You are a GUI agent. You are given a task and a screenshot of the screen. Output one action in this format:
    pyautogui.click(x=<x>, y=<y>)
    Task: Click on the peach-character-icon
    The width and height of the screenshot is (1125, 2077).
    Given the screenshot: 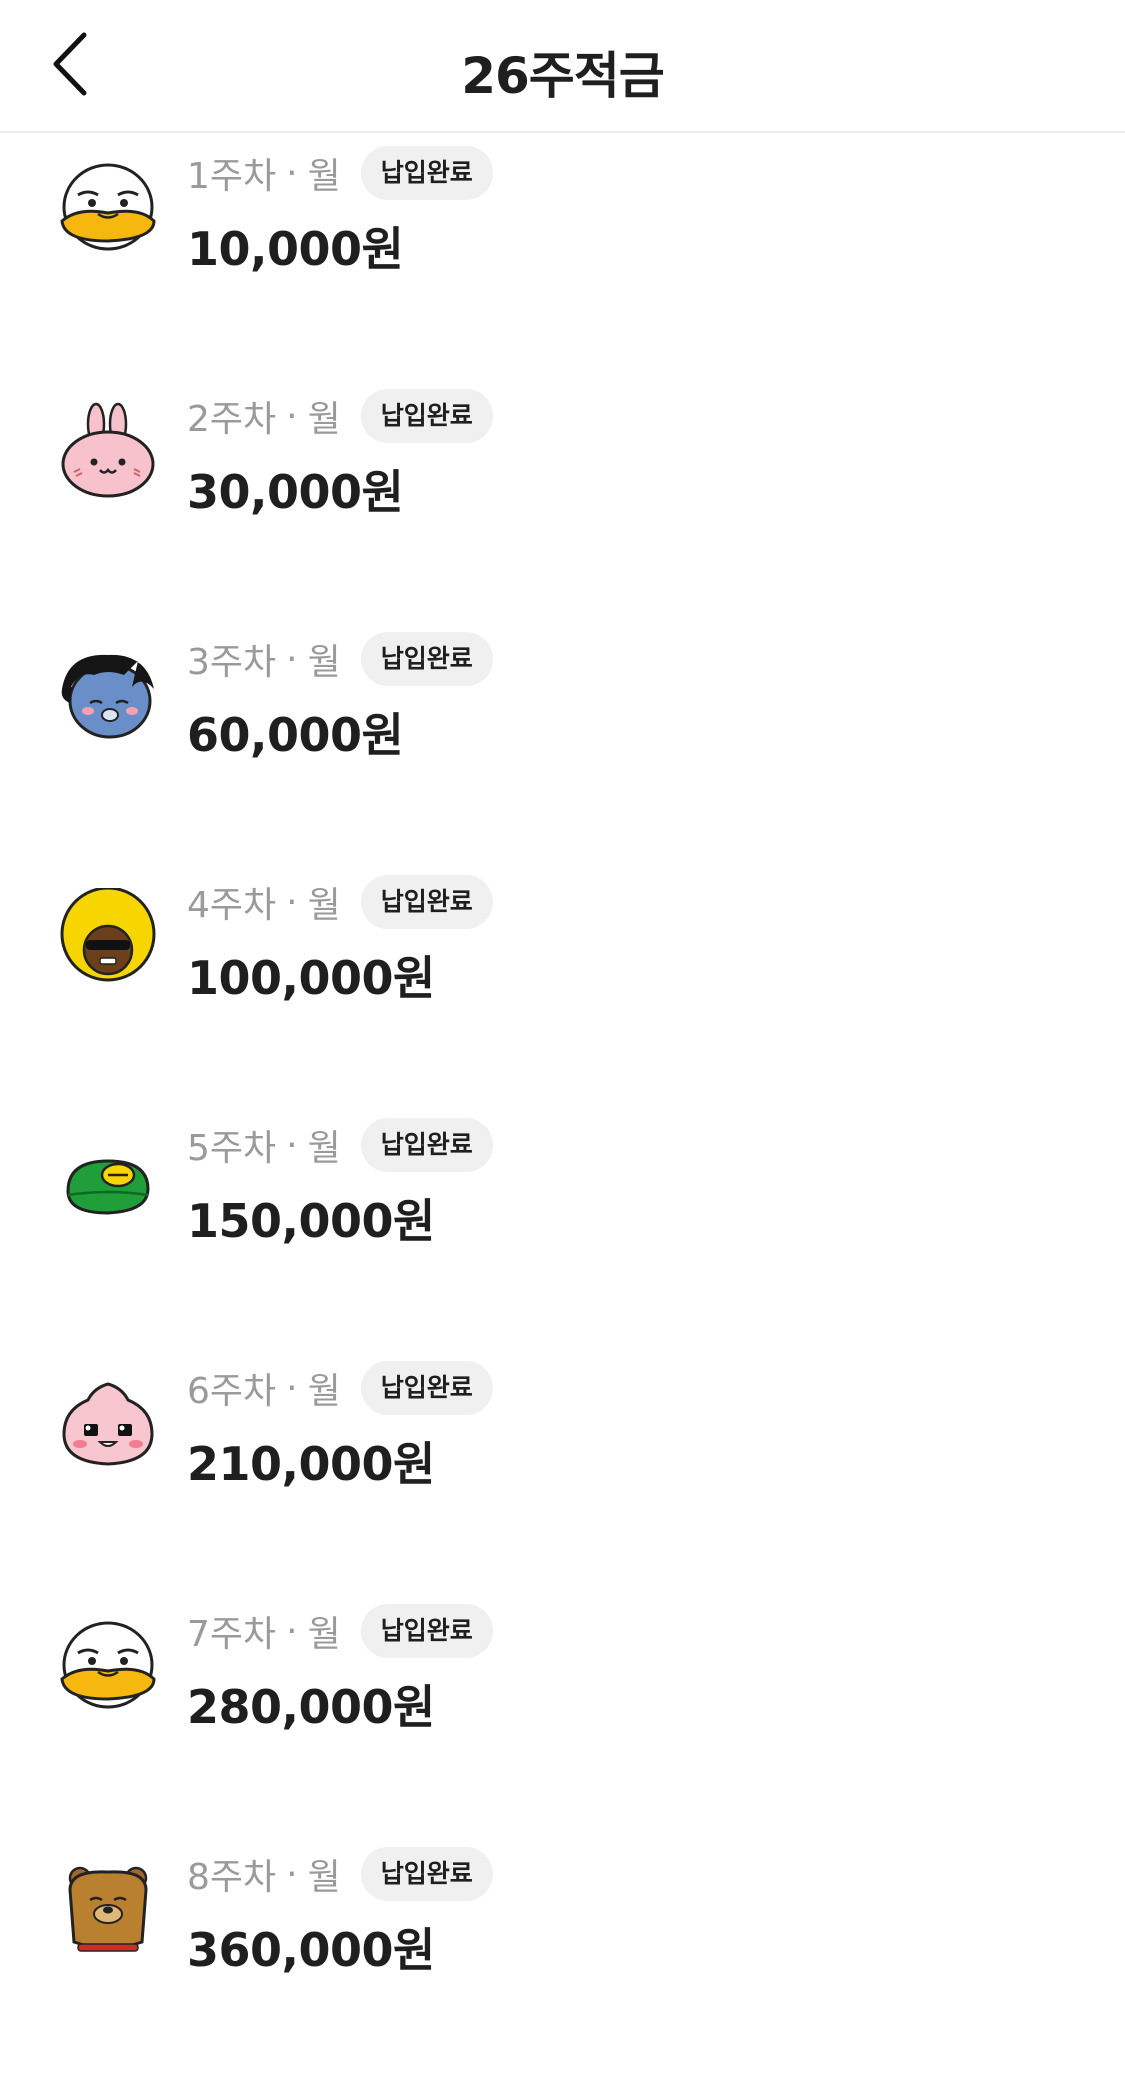 What is the action you would take?
    pyautogui.click(x=108, y=1424)
    